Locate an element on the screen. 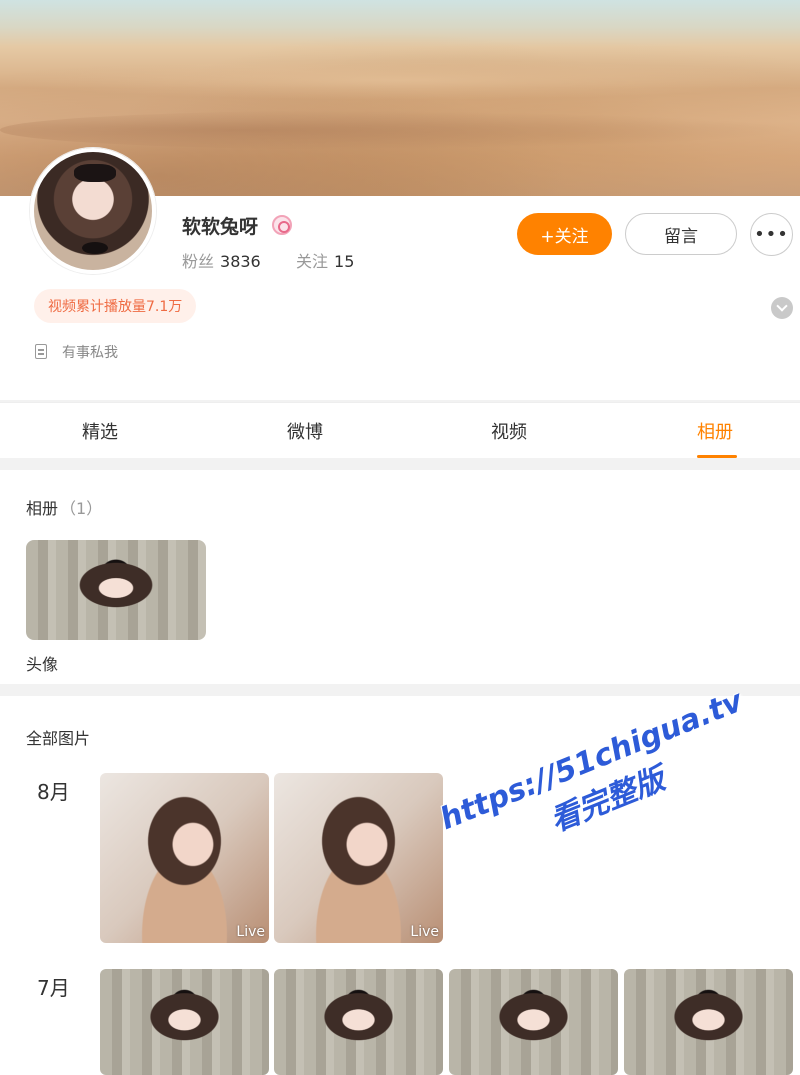 Image resolution: width=800 pixels, height=1075 pixels. album-cover is located at coordinates (116, 590).